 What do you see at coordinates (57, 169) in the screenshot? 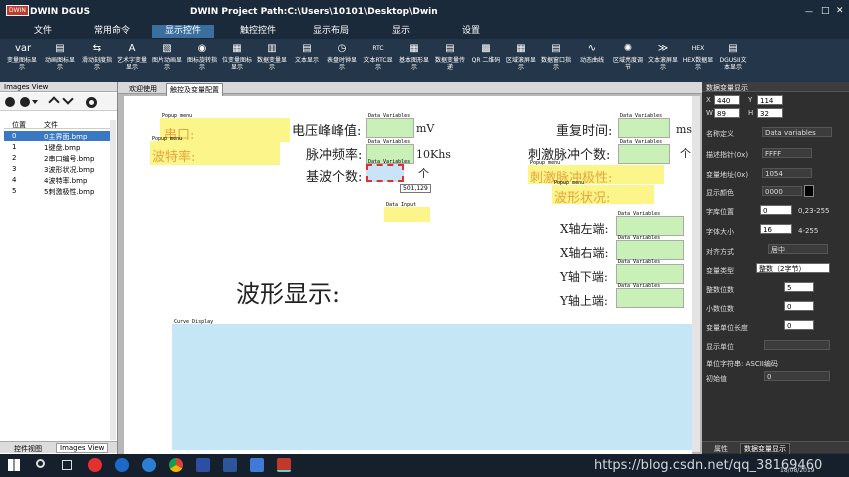
I see `file-list-row: 3 3波形状况.bmp` at bounding box center [57, 169].